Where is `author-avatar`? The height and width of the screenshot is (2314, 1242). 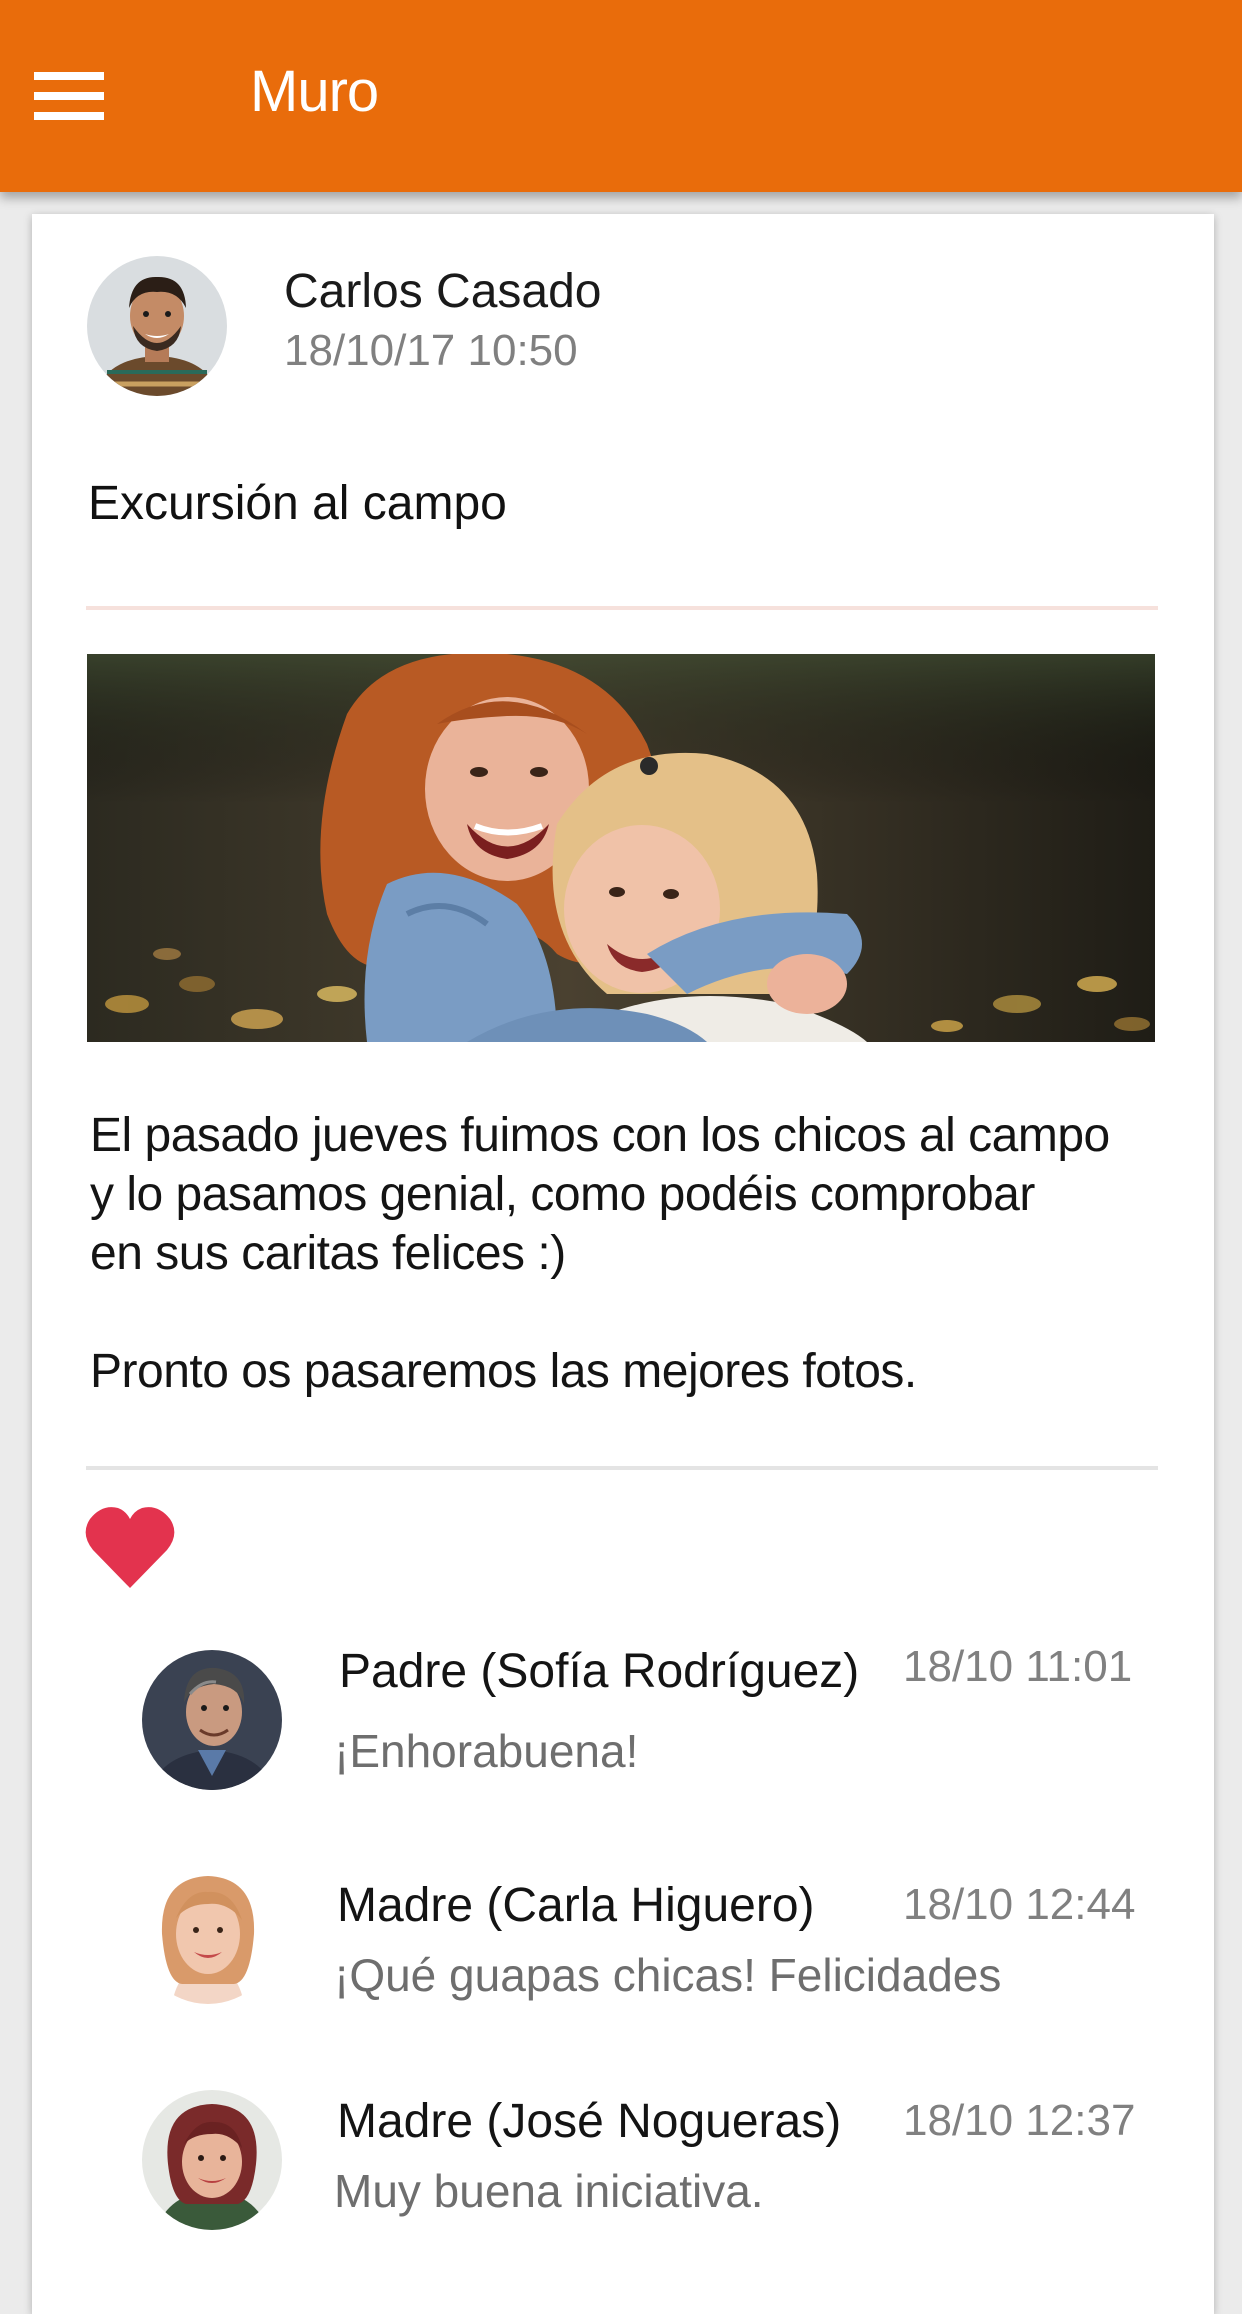 author-avatar is located at coordinates (157, 326).